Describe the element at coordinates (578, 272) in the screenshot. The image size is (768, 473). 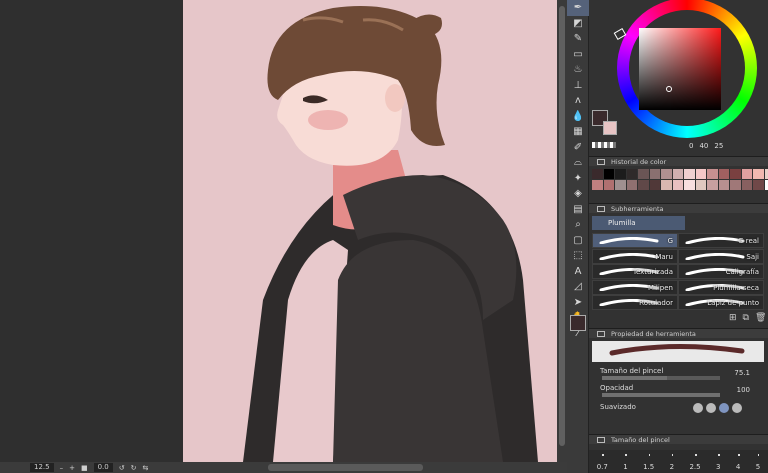
I see `text-icon: A` at that location.